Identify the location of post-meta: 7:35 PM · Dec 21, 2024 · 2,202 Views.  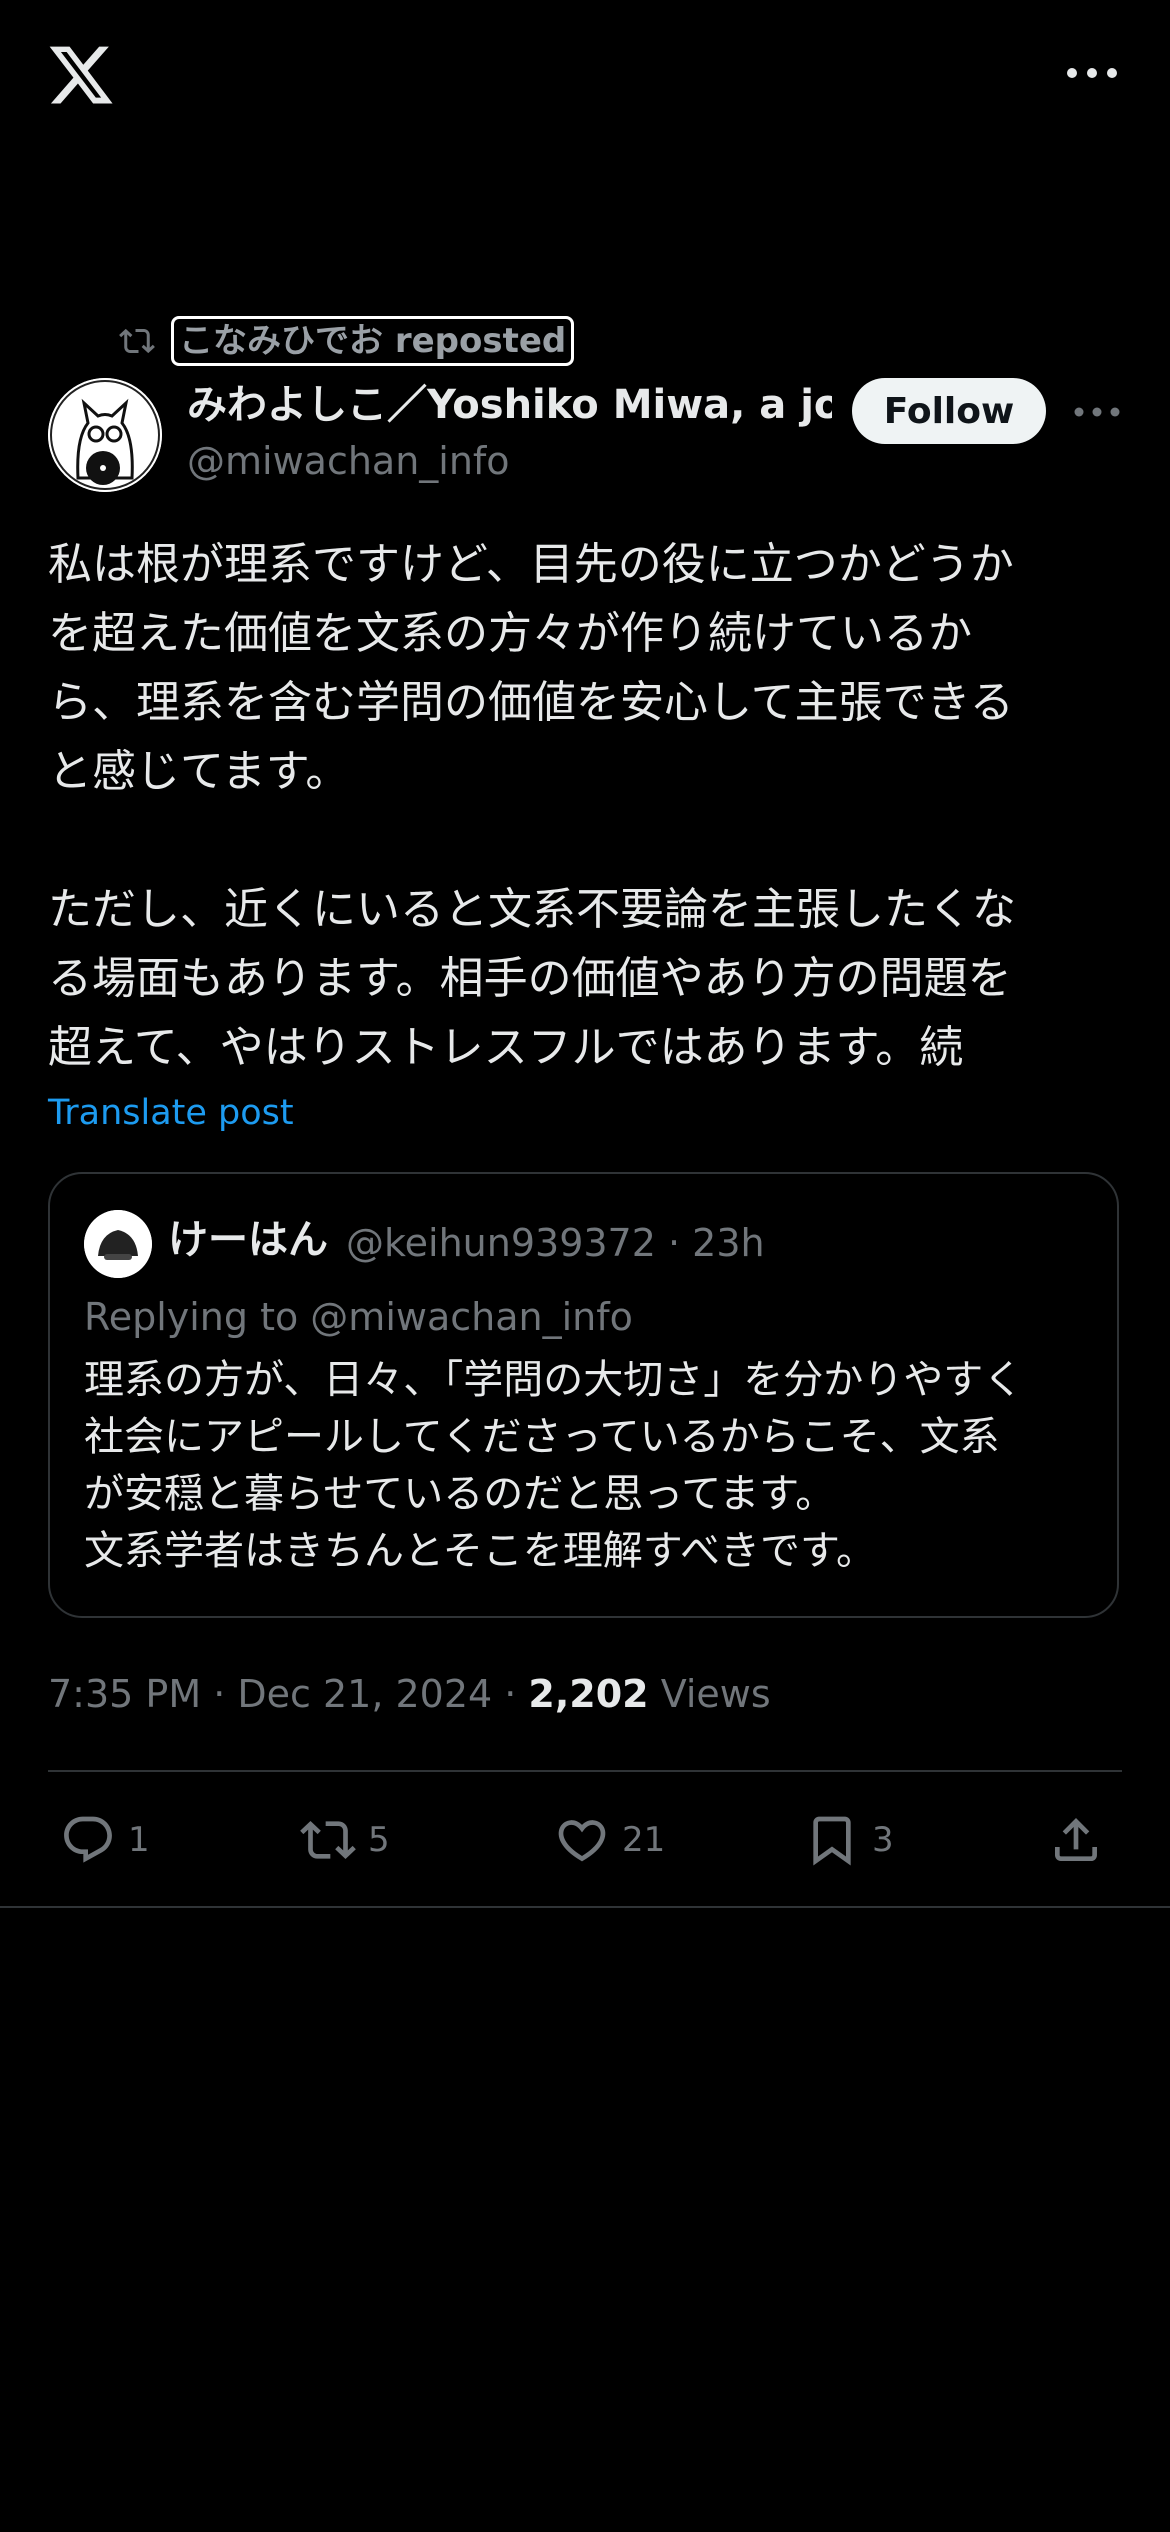
(409, 1694).